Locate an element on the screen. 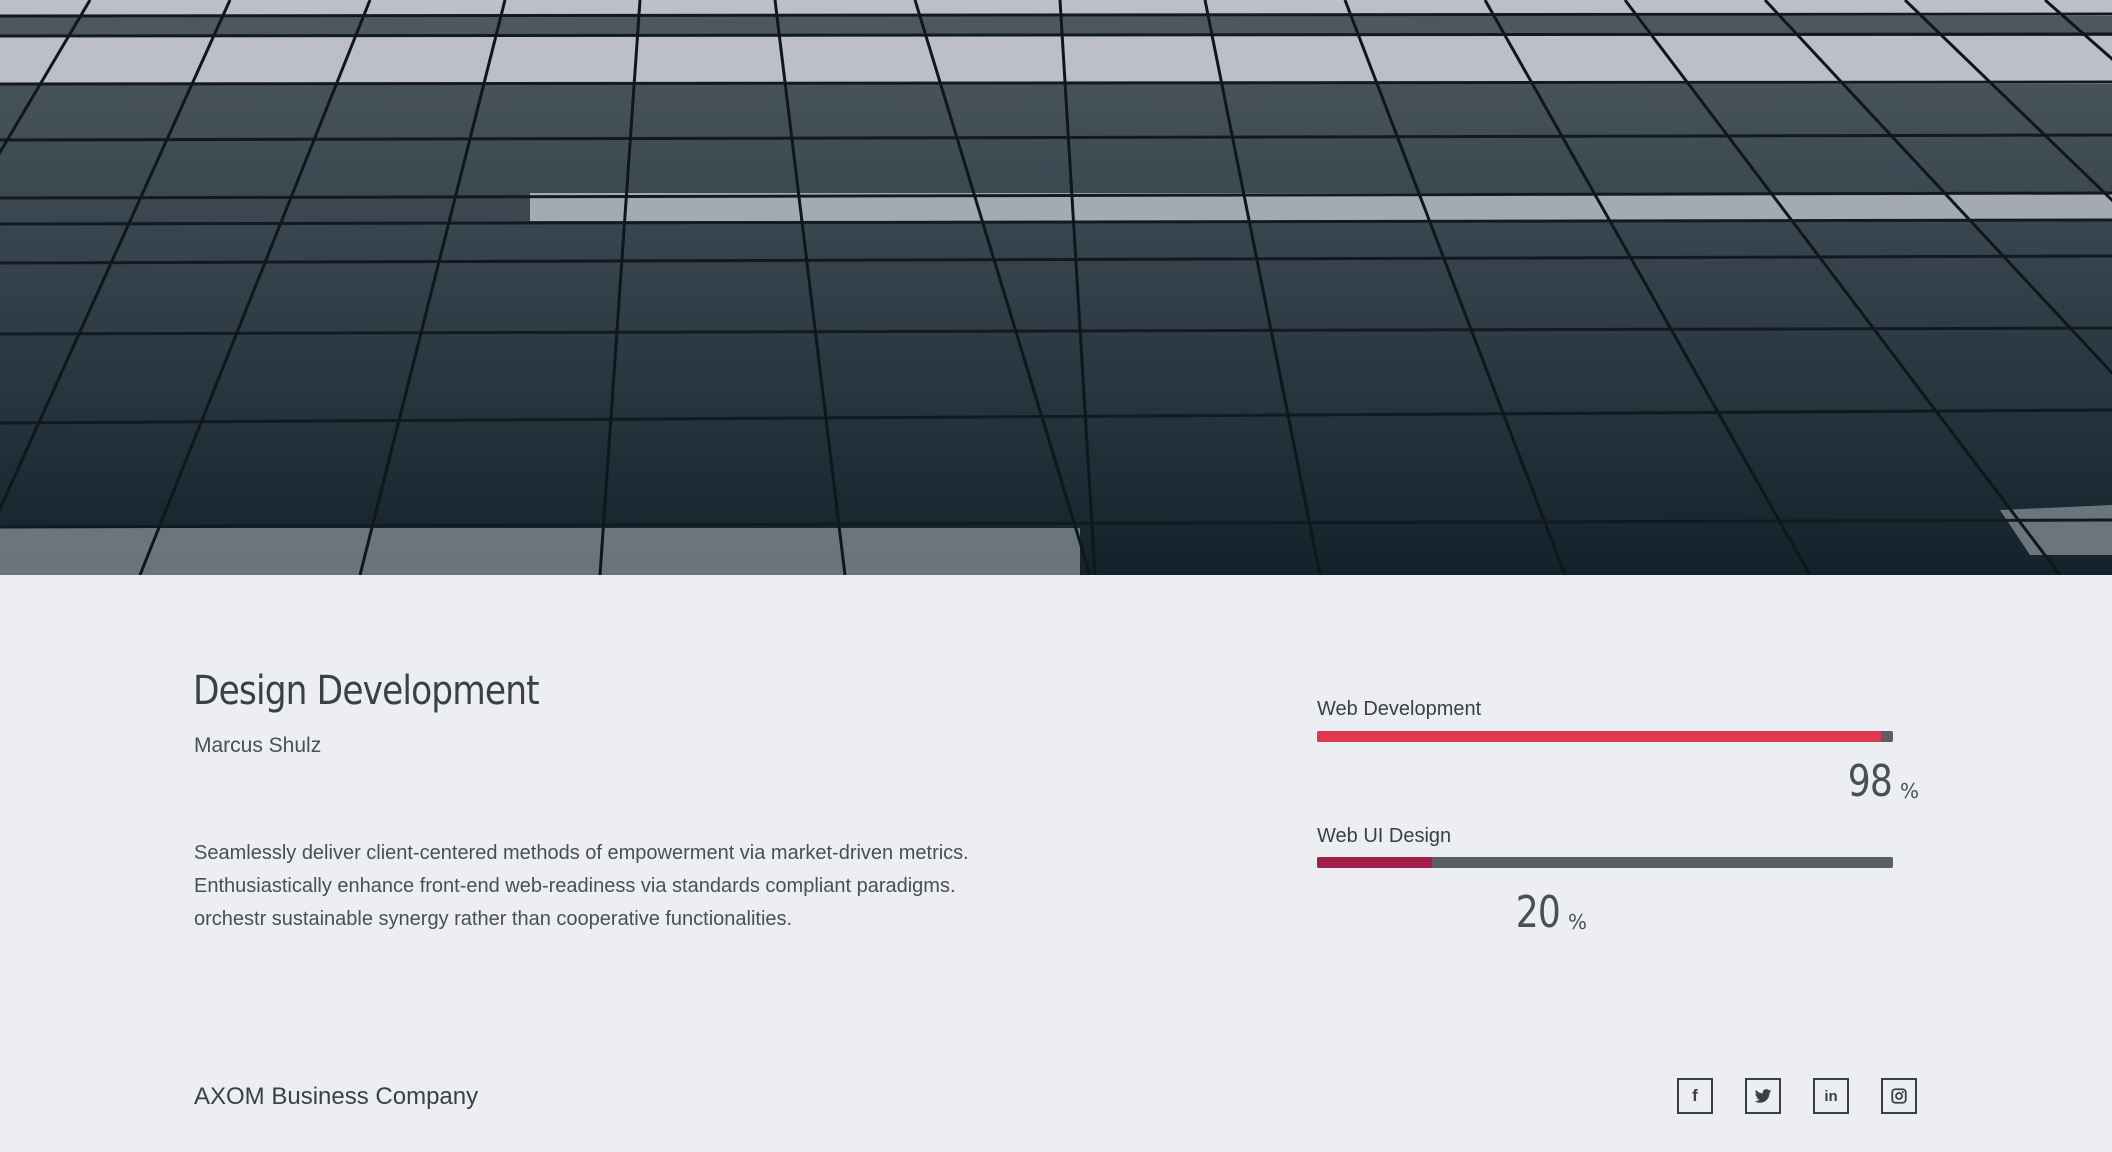 The width and height of the screenshot is (2112, 1152). linkedin-icon: in is located at coordinates (1831, 1096).